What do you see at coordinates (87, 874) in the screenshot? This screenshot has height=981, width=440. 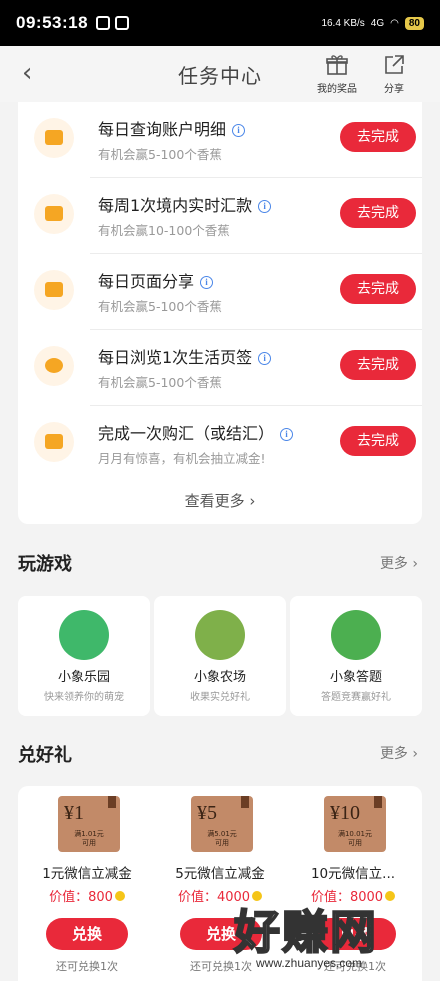 I see `gift-name: 1元微信立减金` at bounding box center [87, 874].